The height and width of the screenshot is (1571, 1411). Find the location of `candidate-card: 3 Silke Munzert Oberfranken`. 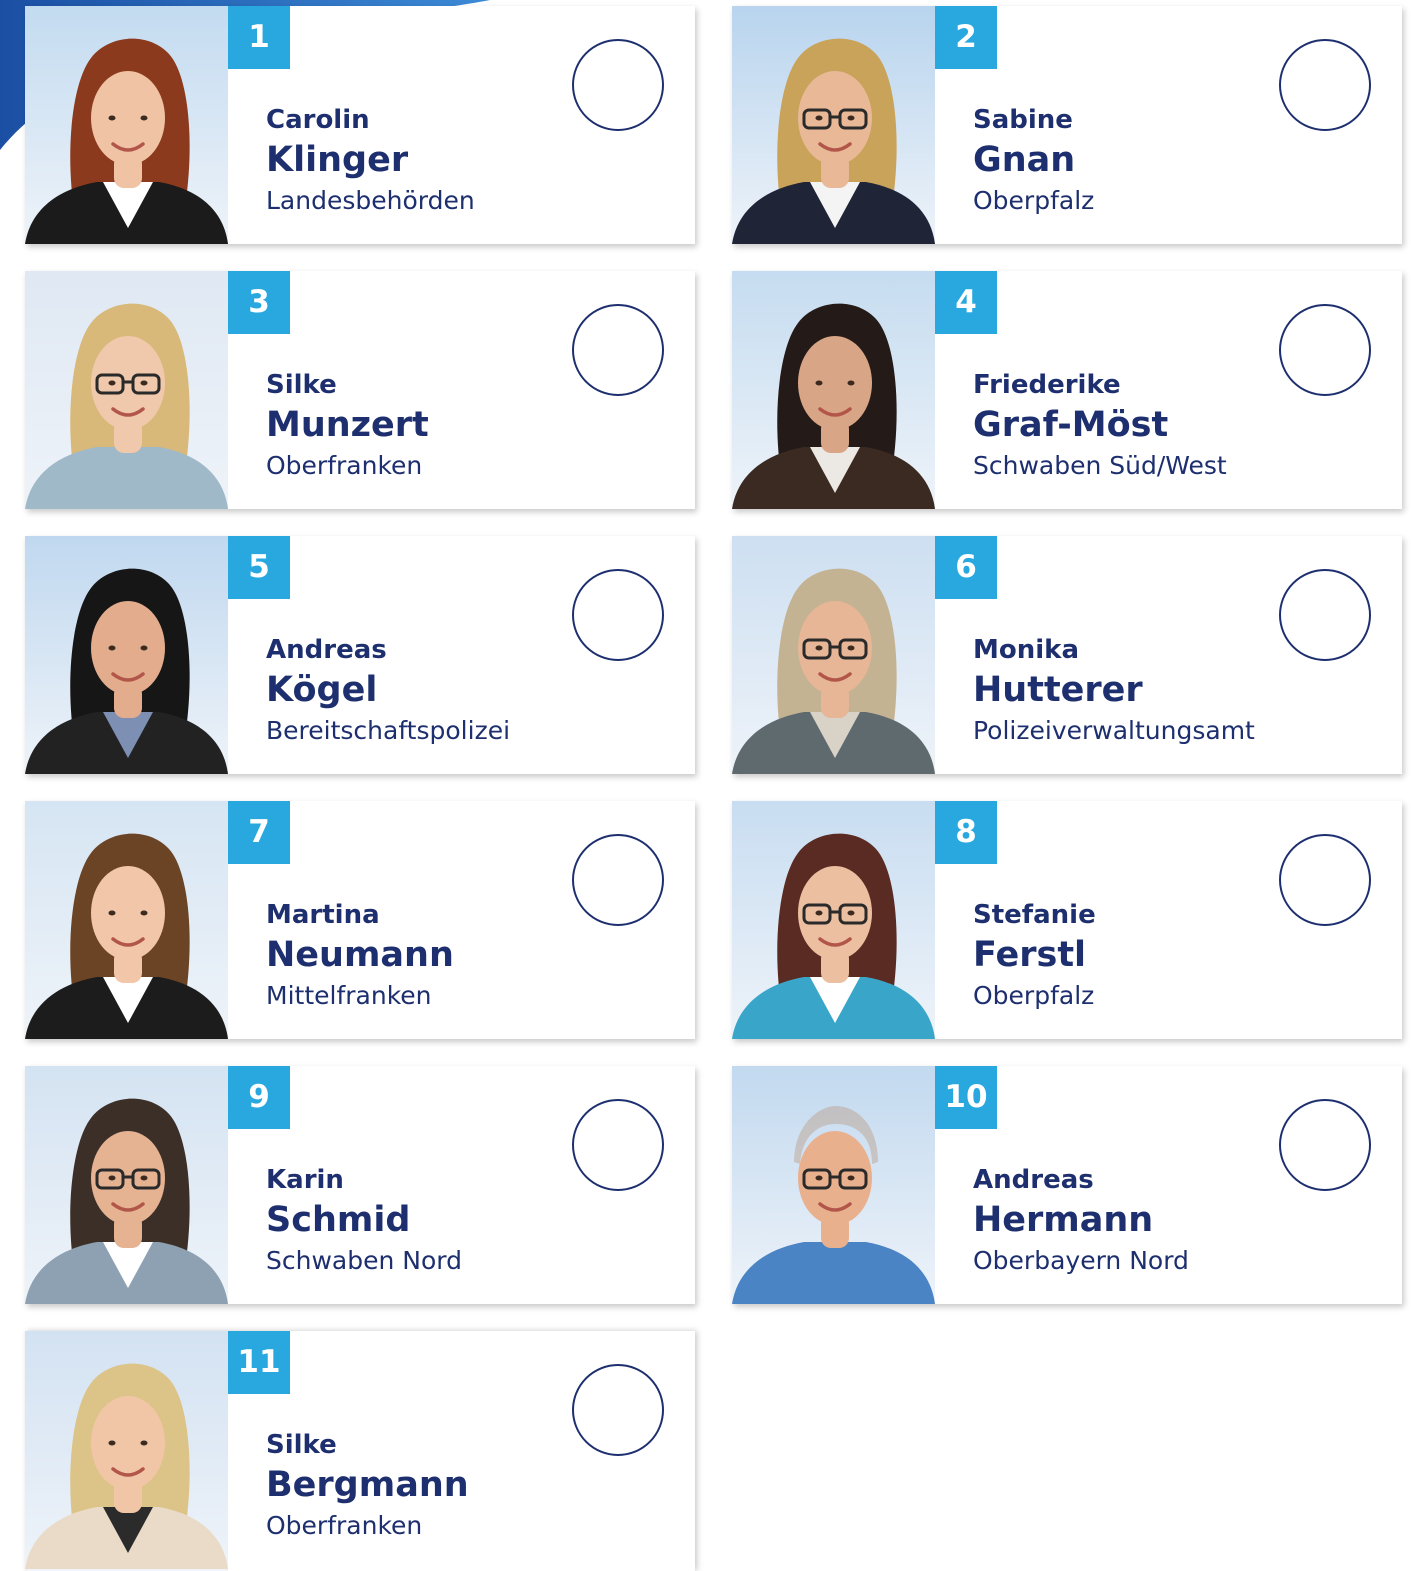

candidate-card: 3 Silke Munzert Oberfranken is located at coordinates (360, 390).